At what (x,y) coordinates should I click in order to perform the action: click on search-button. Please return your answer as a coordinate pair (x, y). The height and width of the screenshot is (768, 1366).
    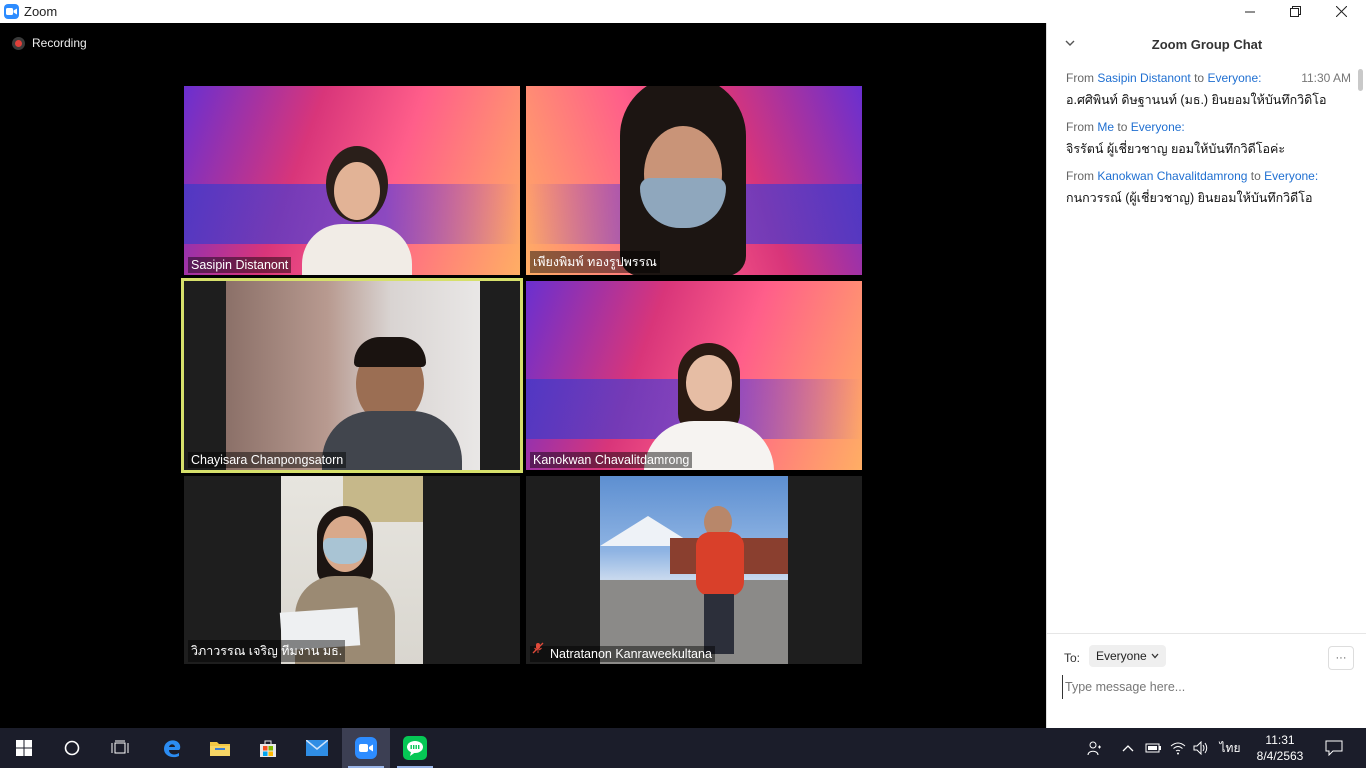
    Looking at the image, I should click on (72, 748).